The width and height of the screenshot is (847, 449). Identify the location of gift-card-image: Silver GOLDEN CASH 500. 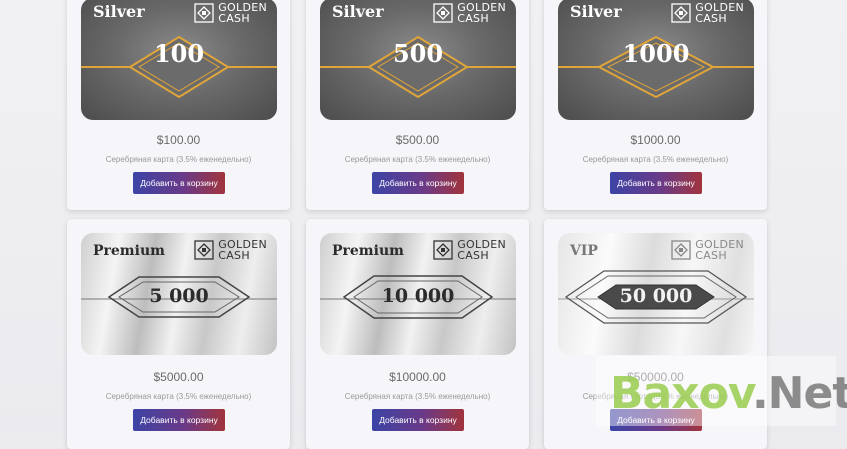
(418, 60).